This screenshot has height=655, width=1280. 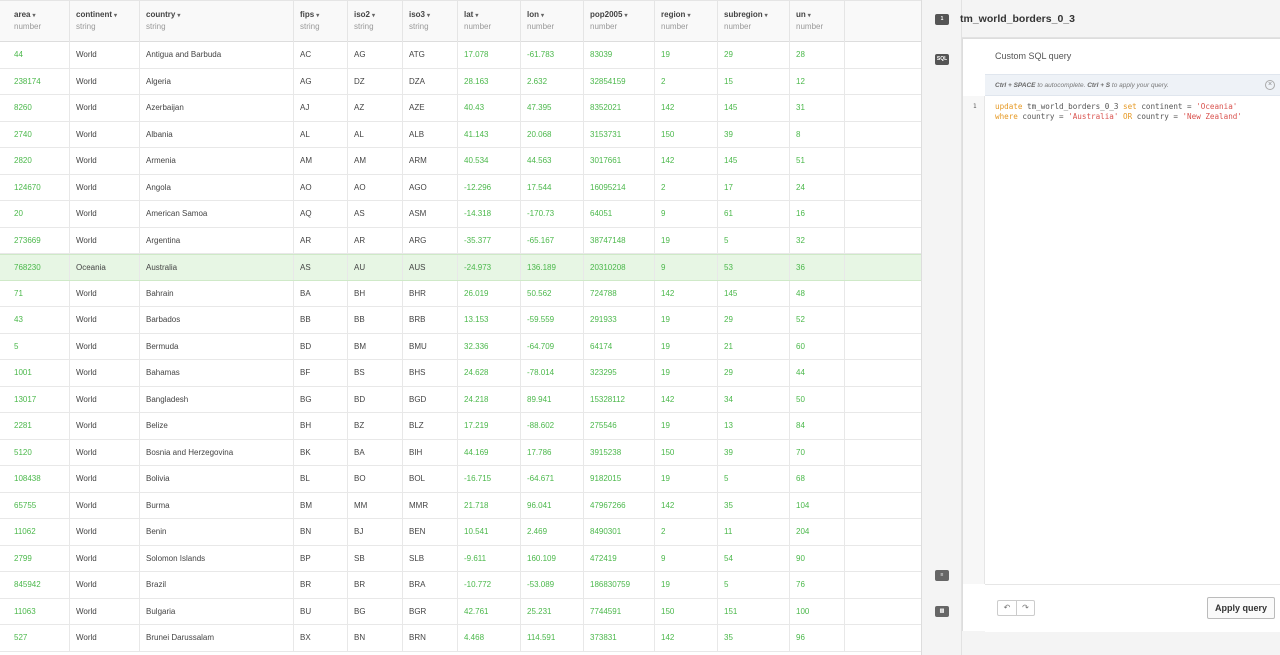 I want to click on cell-iso3: ALB, so click(x=430, y=134).